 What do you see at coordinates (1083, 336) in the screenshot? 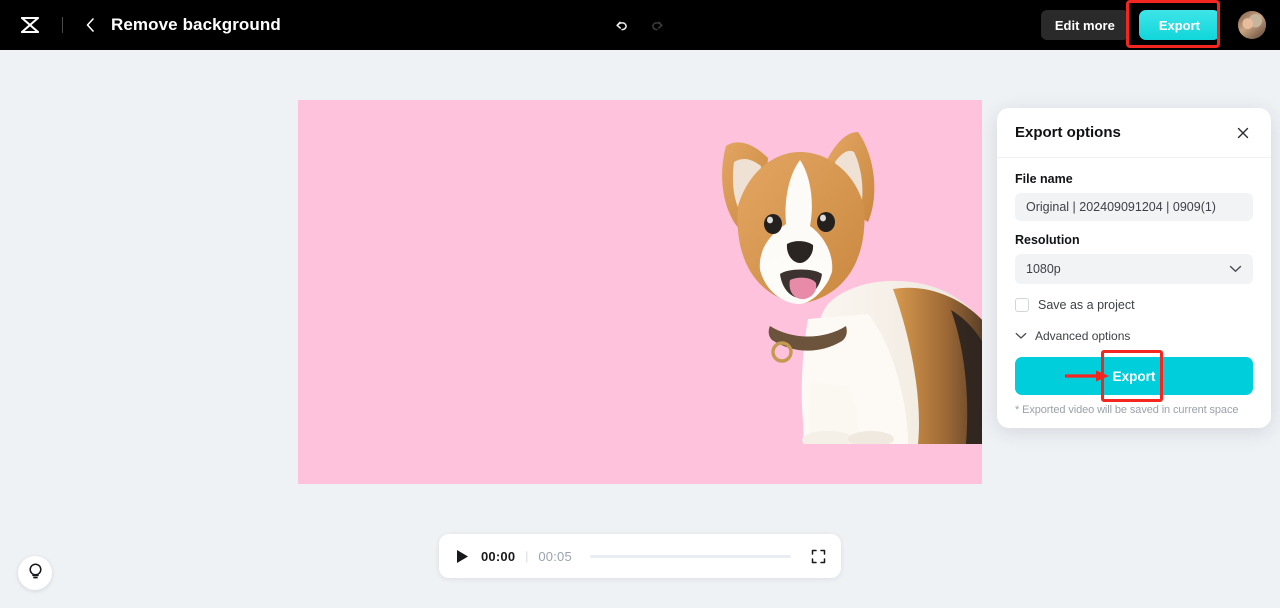
I see `advanced-options-label: Advanced options` at bounding box center [1083, 336].